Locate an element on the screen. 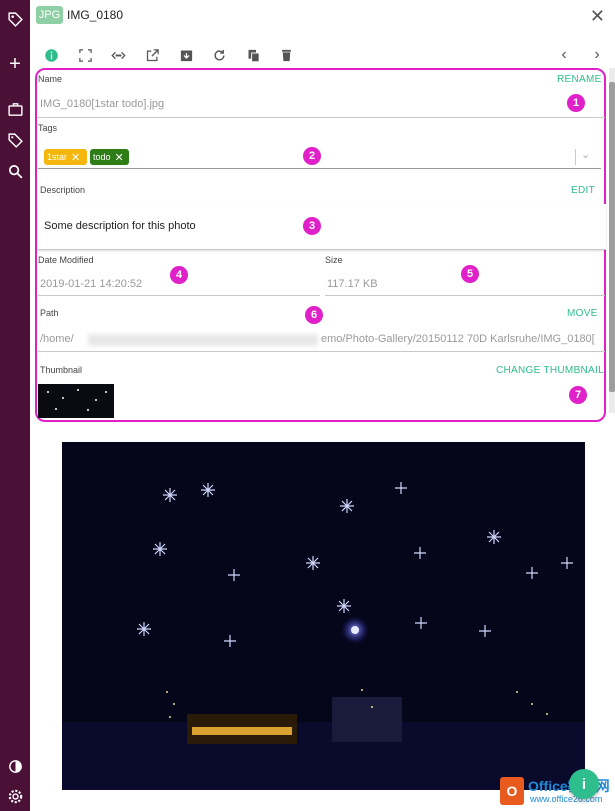 The width and height of the screenshot is (615, 811). annotation-1: 1 is located at coordinates (576, 103).